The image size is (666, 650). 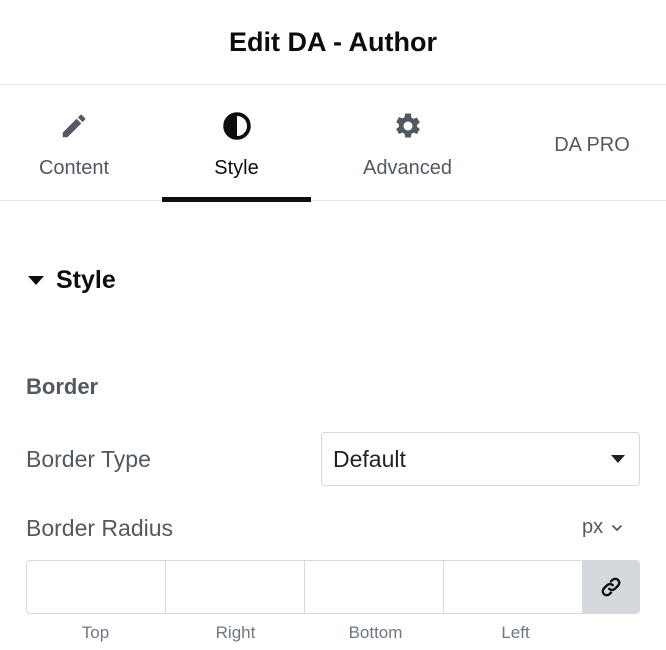 I want to click on border-type-select: Default, so click(x=480, y=459).